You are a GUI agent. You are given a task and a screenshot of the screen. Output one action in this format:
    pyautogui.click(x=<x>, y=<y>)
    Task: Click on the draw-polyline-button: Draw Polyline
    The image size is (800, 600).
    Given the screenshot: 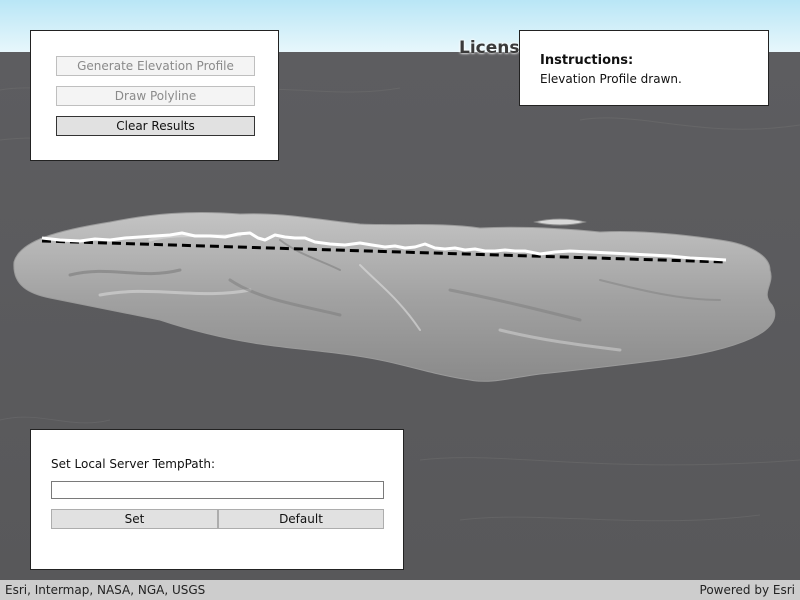 What is the action you would take?
    pyautogui.click(x=155, y=96)
    